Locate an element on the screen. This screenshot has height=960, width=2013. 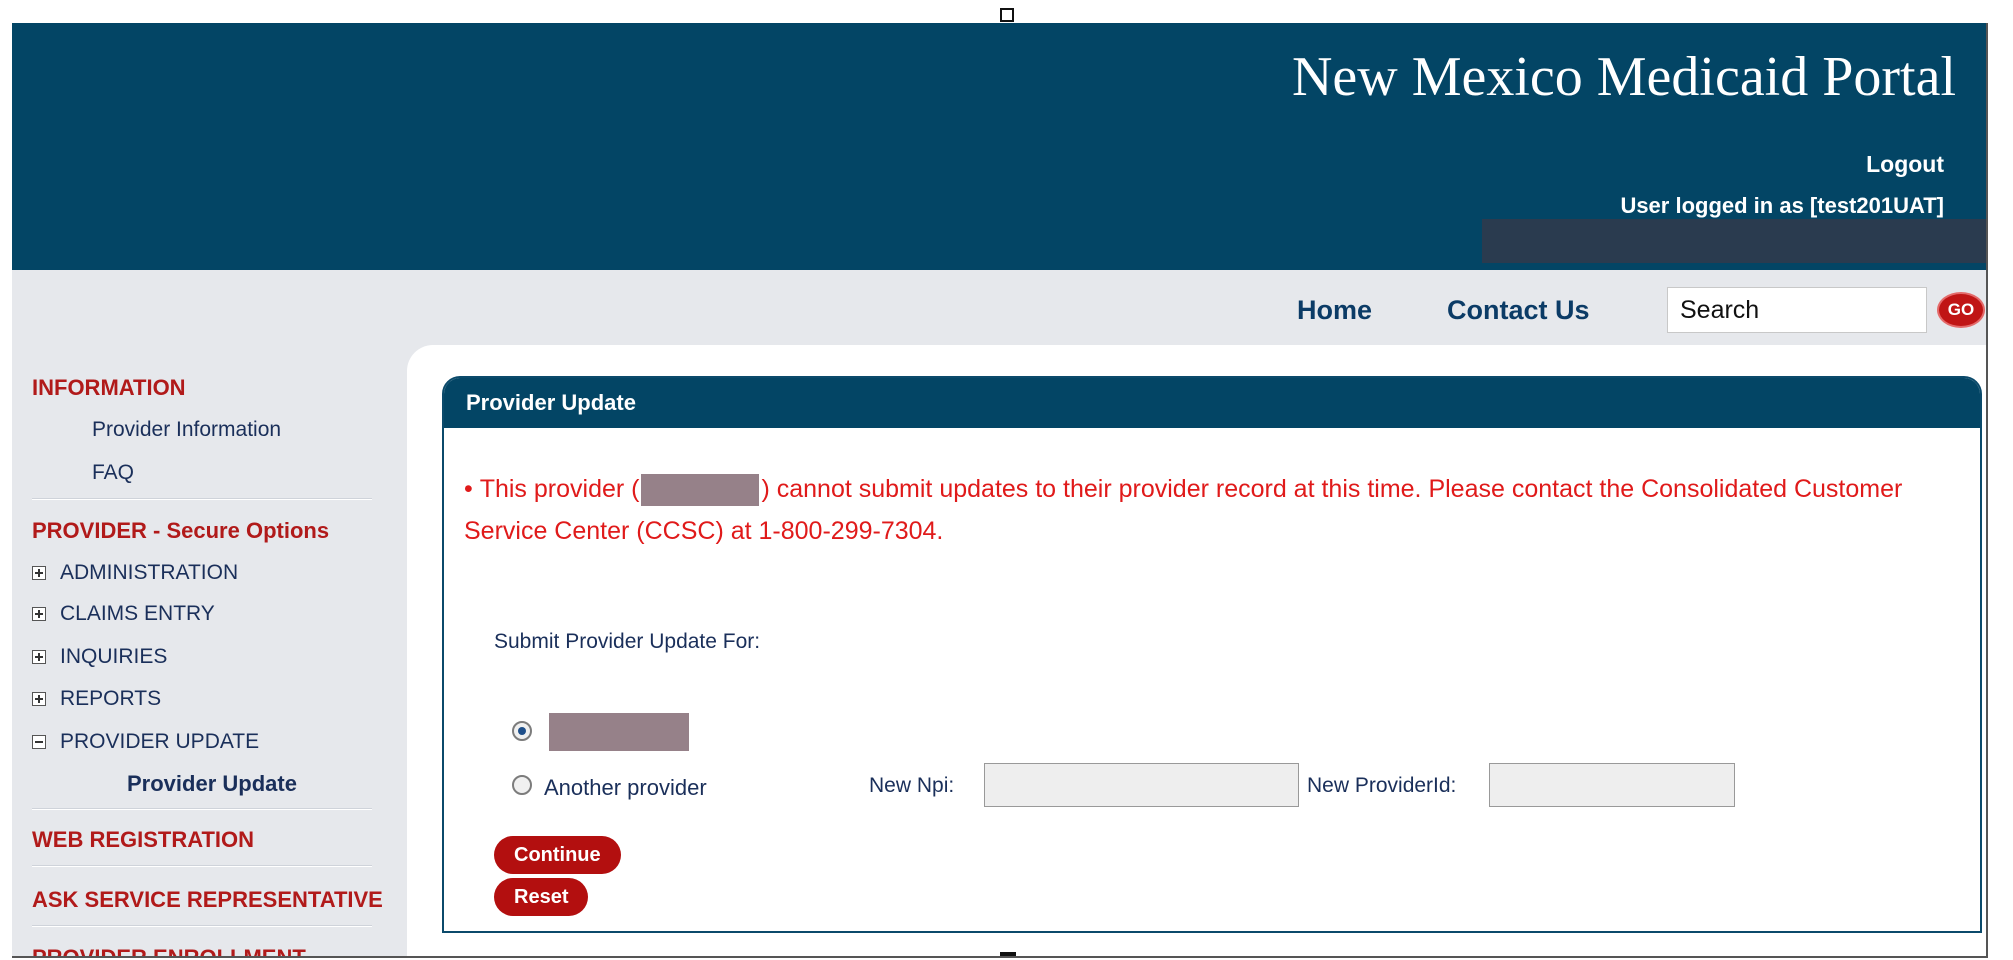
search-input is located at coordinates (1797, 310).